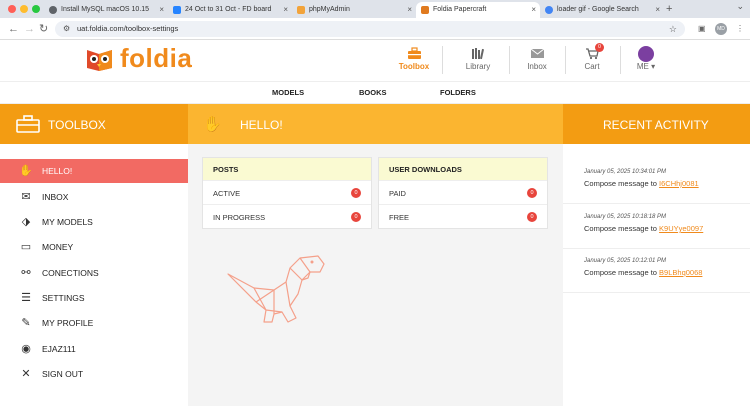 This screenshot has width=750, height=406. What do you see at coordinates (66, 29) in the screenshot?
I see `site-info-icon: ⚙` at bounding box center [66, 29].